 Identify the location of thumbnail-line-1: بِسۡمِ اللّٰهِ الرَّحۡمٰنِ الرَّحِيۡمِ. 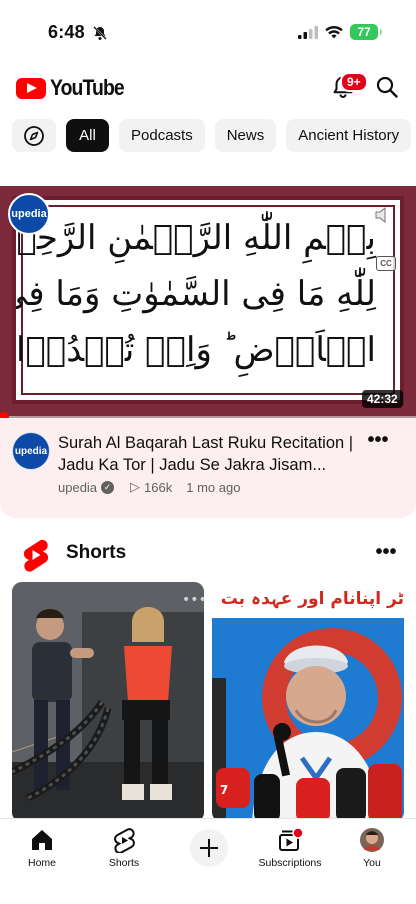
(196, 238).